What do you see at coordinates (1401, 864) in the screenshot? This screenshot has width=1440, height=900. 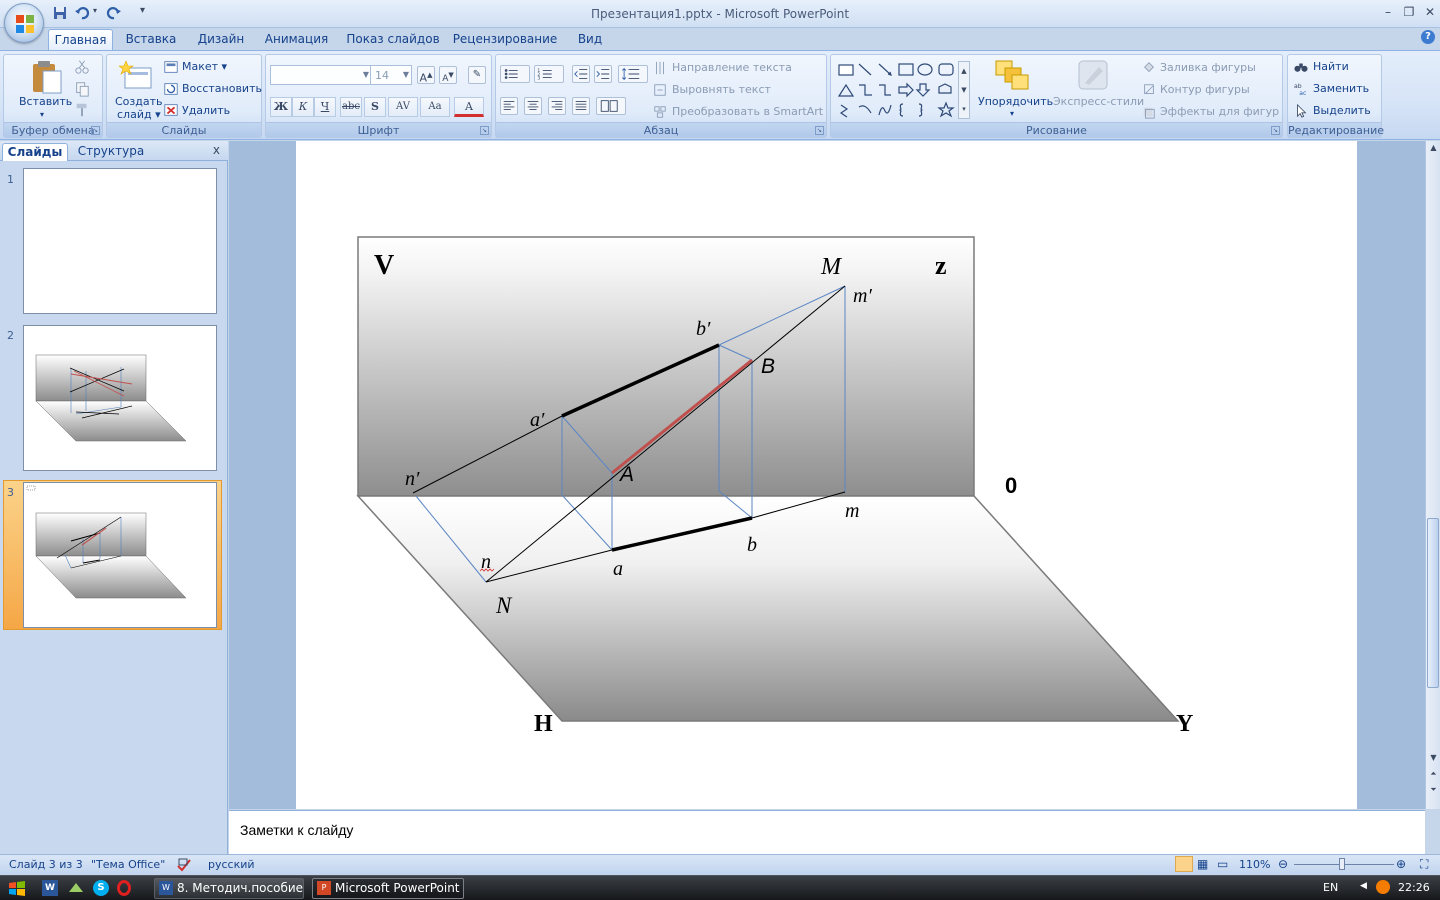 I see `zoom-in-icon: ⊕` at bounding box center [1401, 864].